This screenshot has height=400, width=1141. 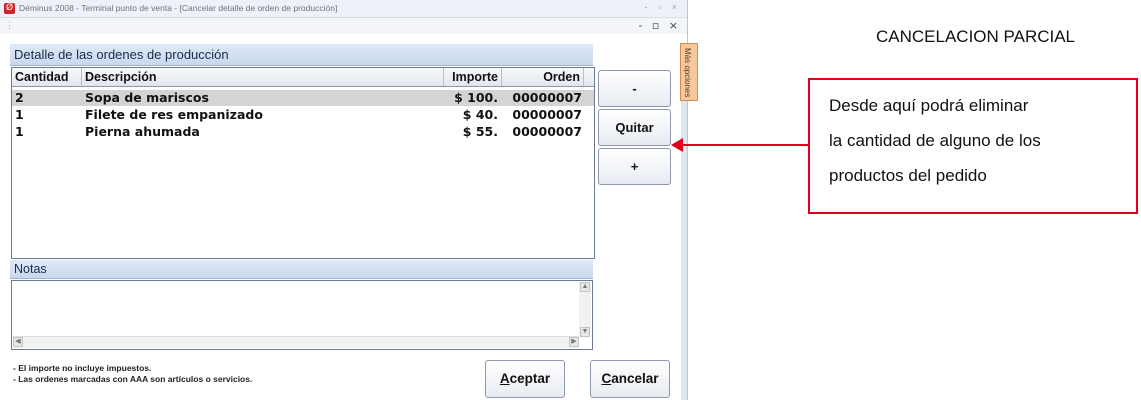 I want to click on column-header-orden: Orden, so click(x=543, y=77).